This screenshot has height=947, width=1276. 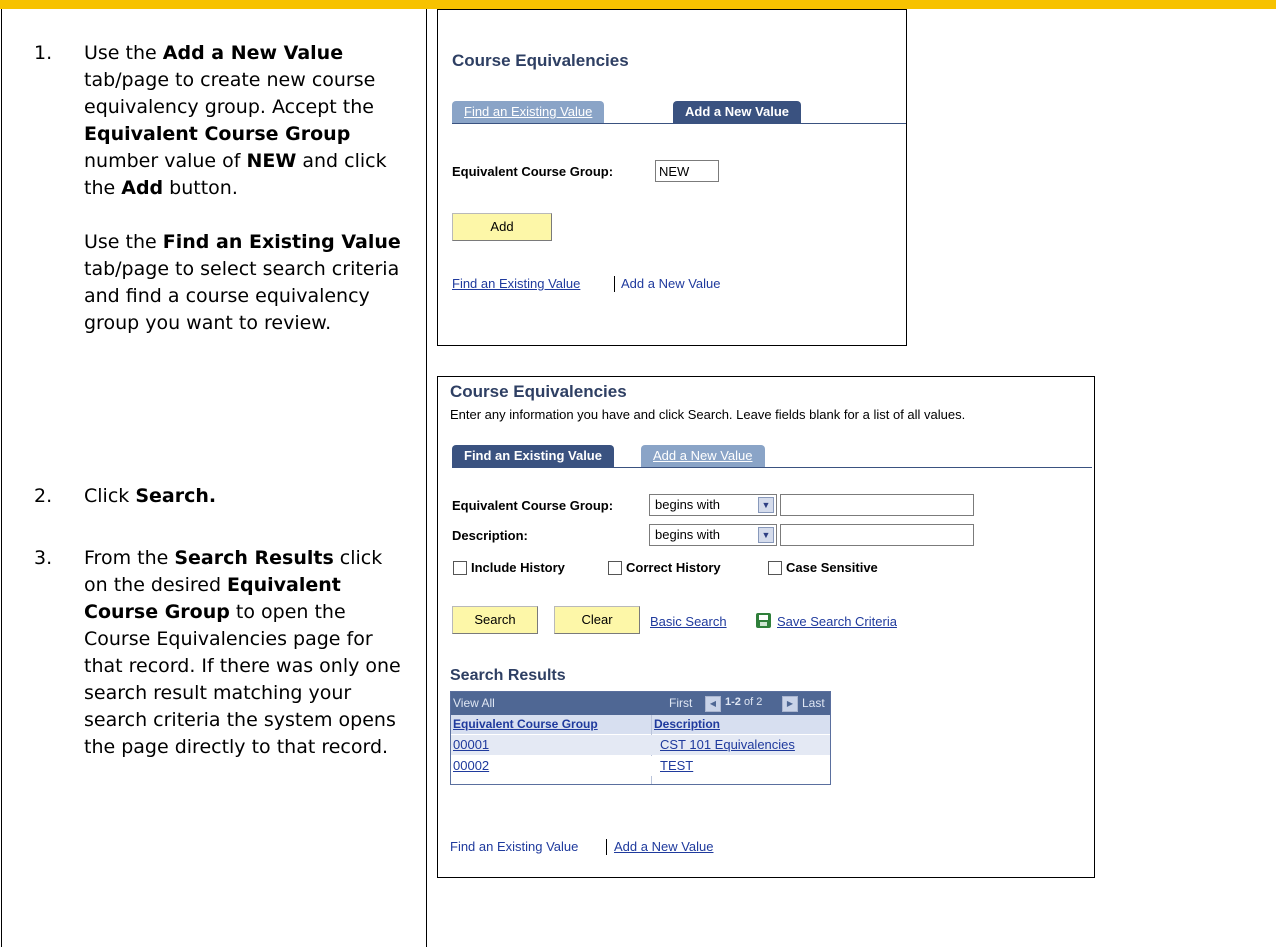 I want to click on description-operator-select: begins with ▼, so click(x=713, y=535).